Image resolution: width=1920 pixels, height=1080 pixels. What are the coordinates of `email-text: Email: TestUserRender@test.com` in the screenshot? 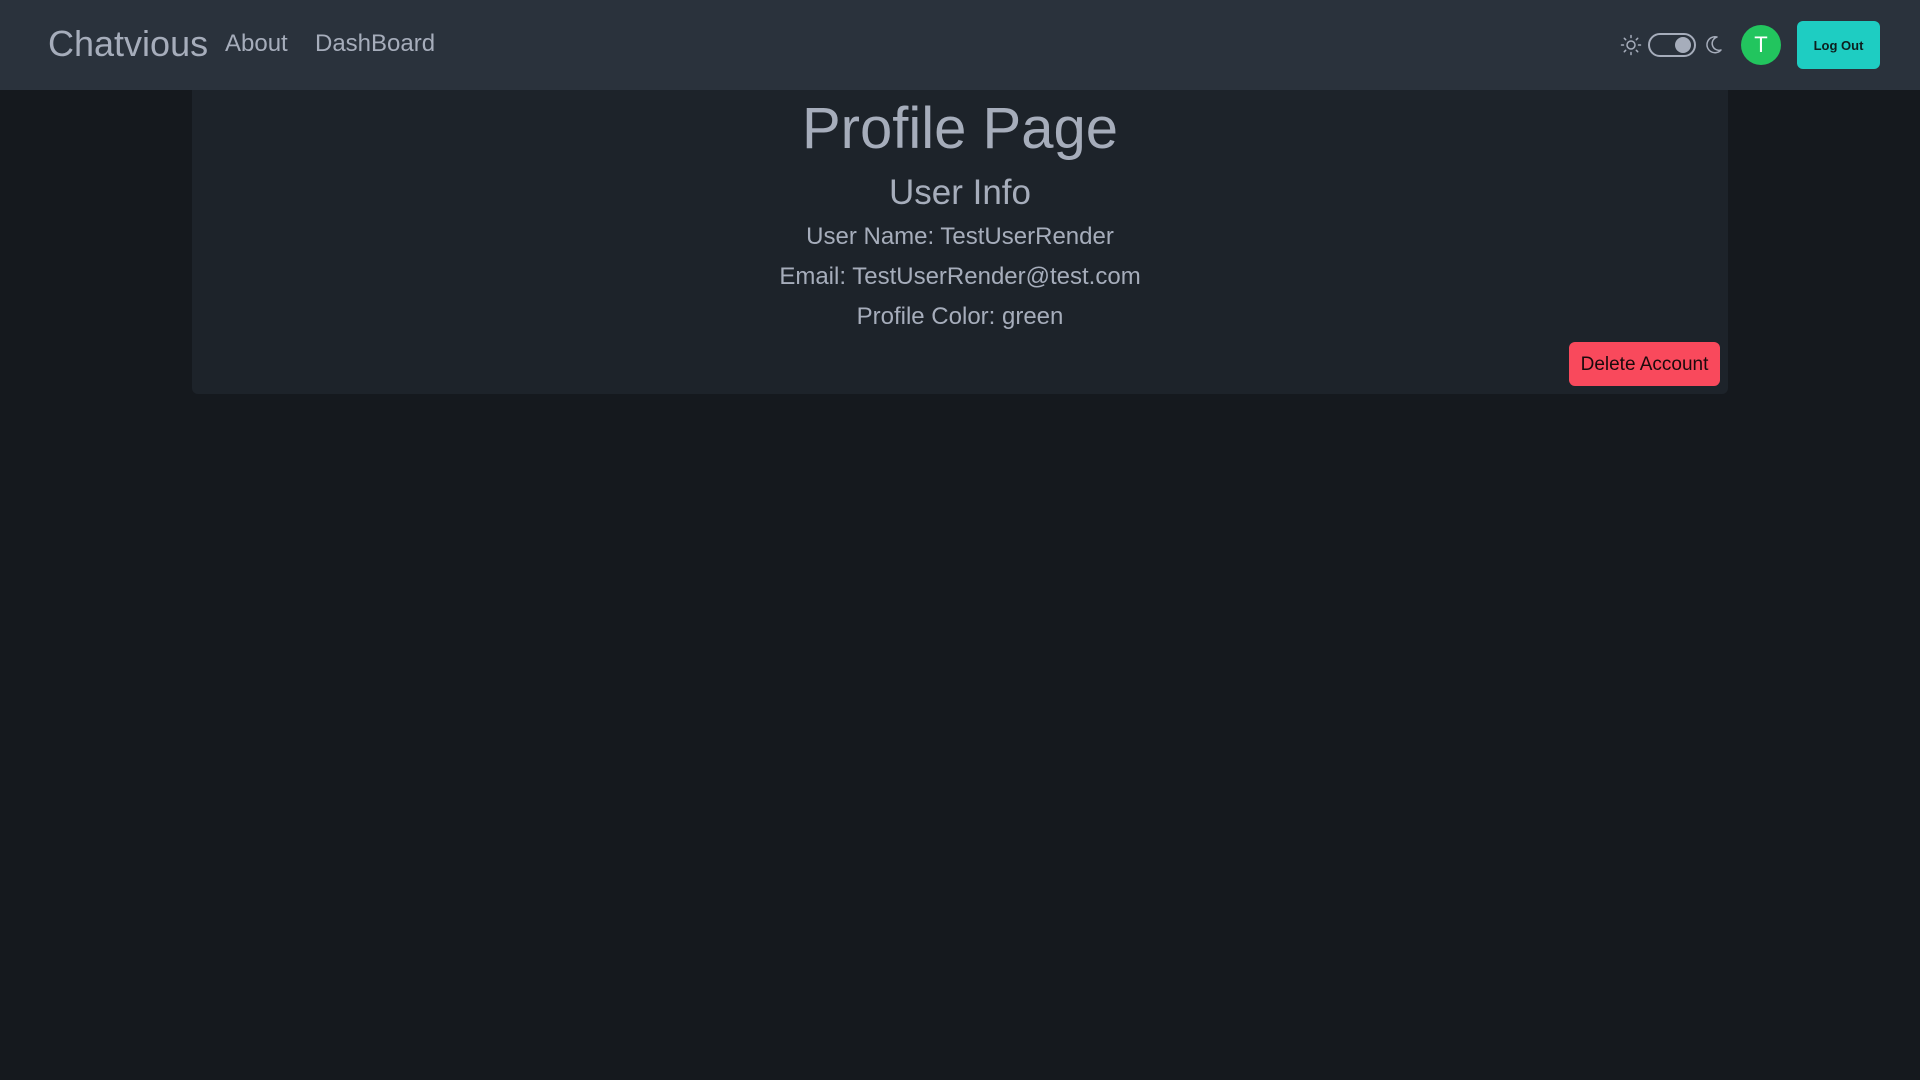 It's located at (960, 276).